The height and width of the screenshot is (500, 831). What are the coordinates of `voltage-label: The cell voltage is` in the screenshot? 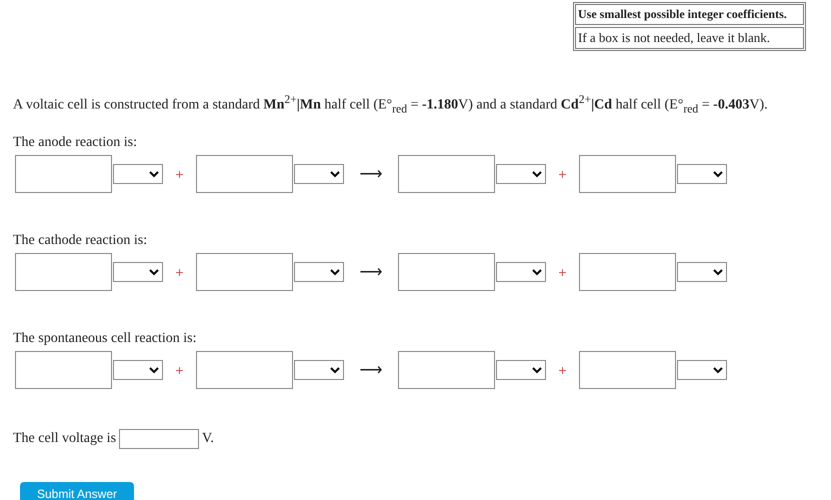 It's located at (64, 439).